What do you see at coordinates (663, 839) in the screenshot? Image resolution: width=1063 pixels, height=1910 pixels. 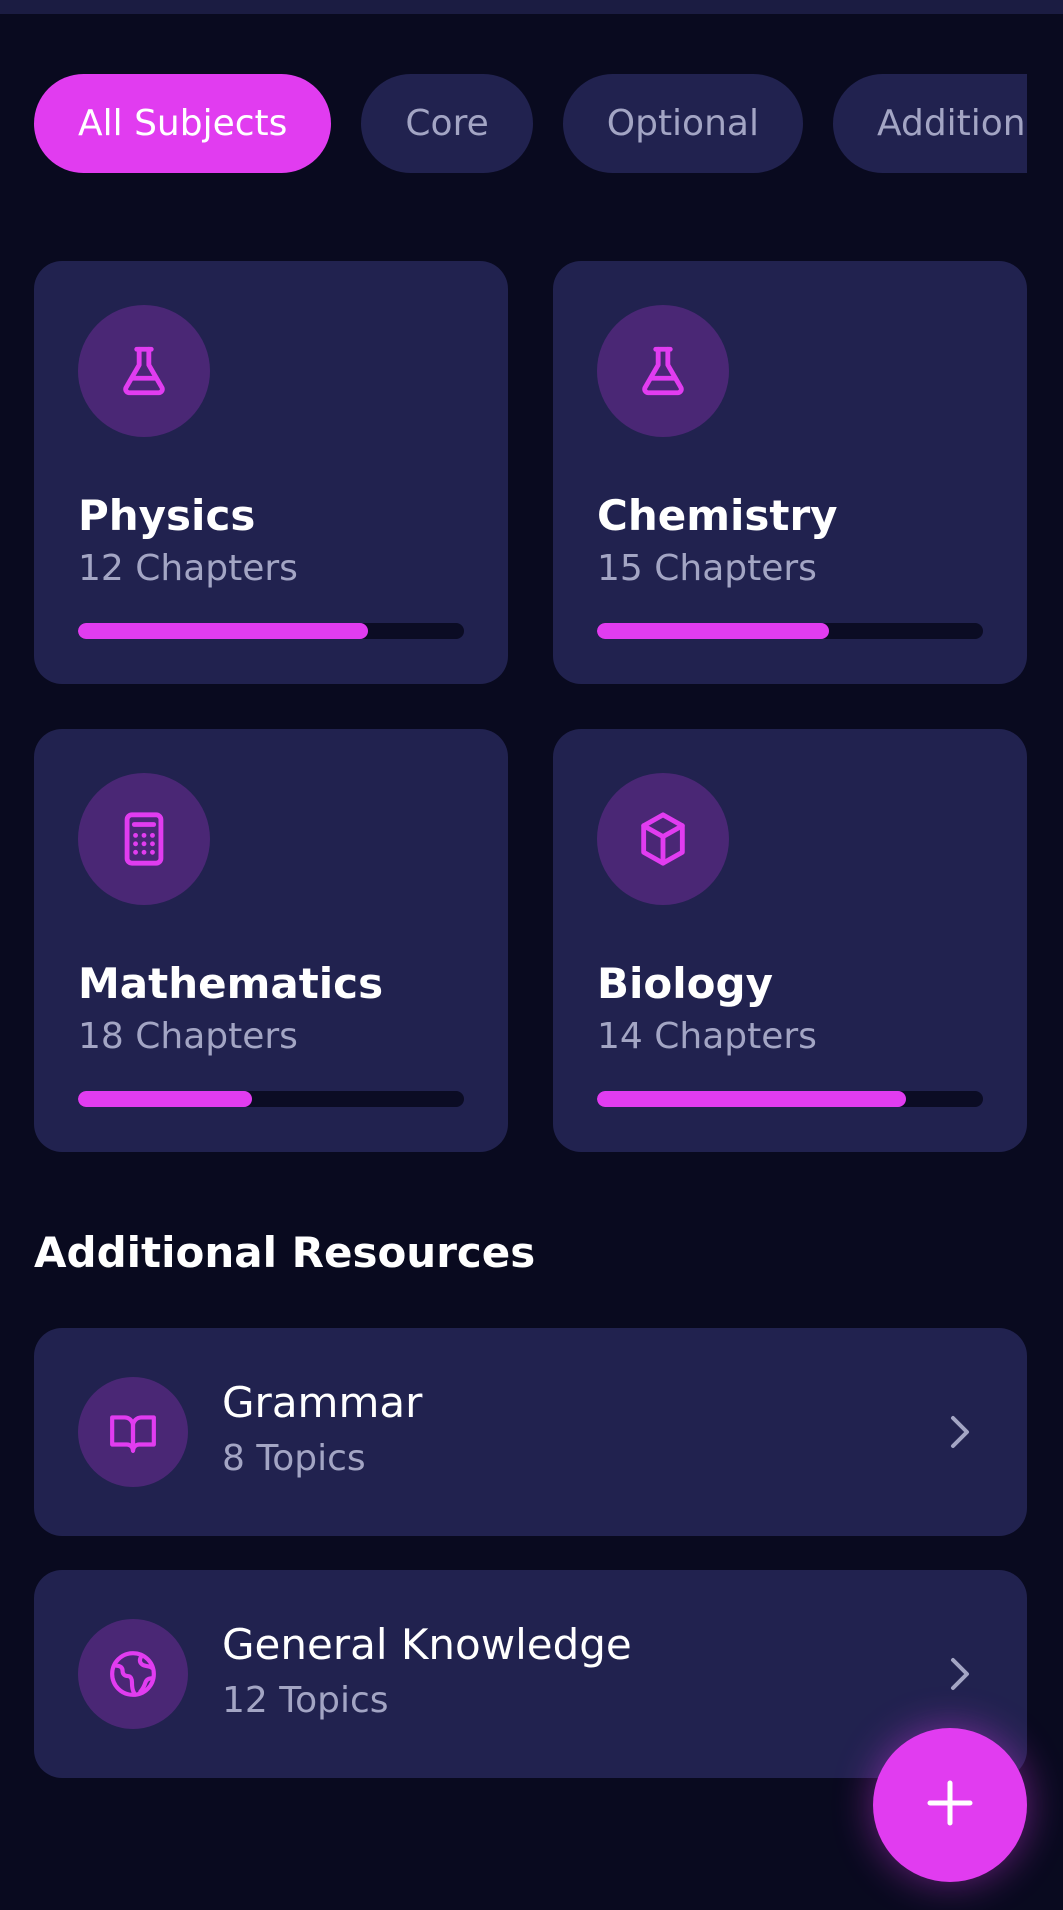 I see `cube-icon` at bounding box center [663, 839].